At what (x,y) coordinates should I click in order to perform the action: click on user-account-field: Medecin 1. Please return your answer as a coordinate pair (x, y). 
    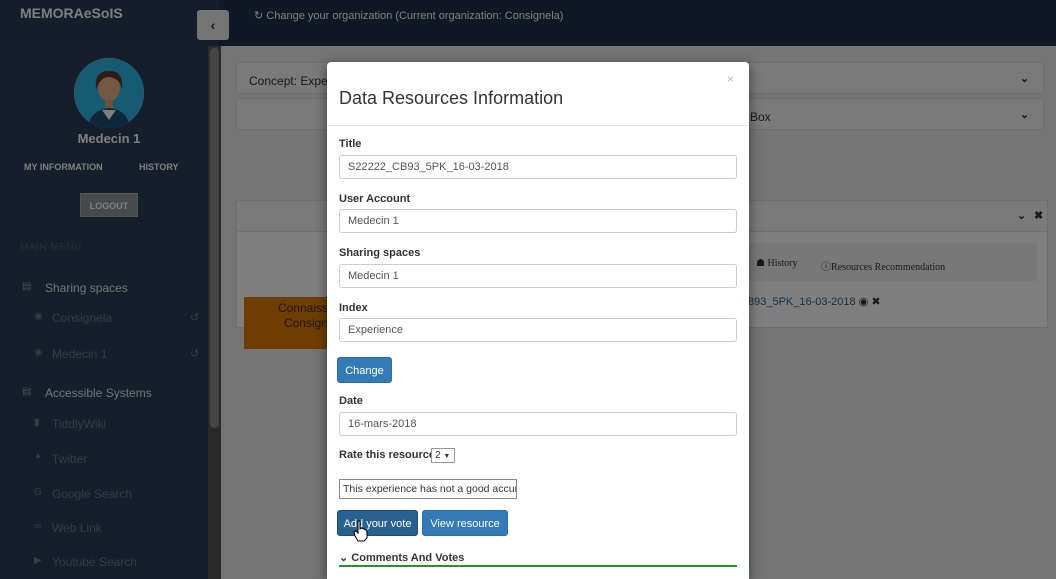
    Looking at the image, I should click on (538, 221).